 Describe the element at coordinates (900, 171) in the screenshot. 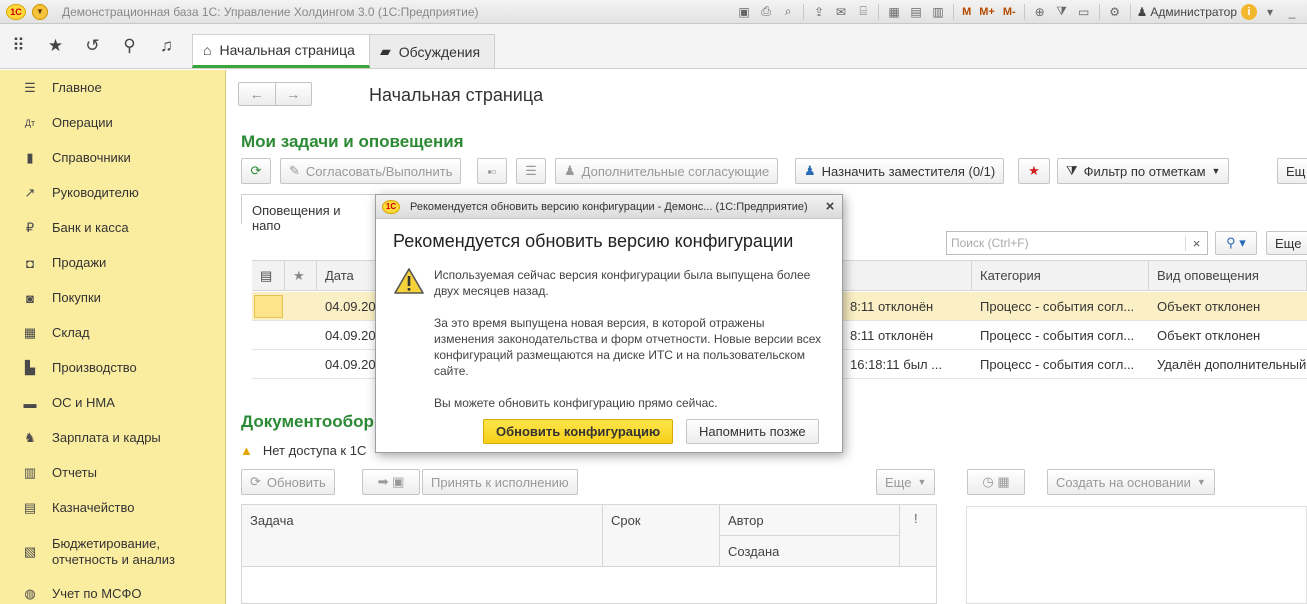

I see `assign-deputy-button: ♟ Назначить заместителя (0/1)` at that location.